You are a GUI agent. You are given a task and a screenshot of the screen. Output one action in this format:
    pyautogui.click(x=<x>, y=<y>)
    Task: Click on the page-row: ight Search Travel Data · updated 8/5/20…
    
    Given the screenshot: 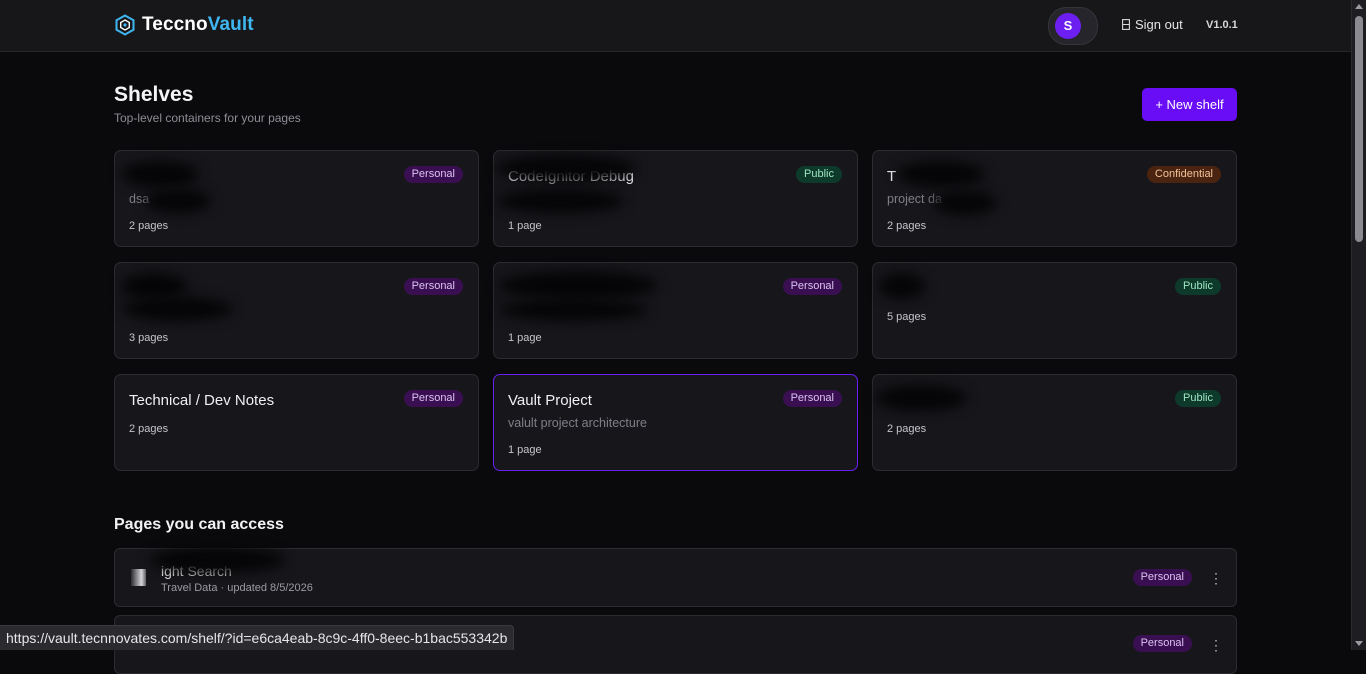 What is the action you would take?
    pyautogui.click(x=675, y=577)
    